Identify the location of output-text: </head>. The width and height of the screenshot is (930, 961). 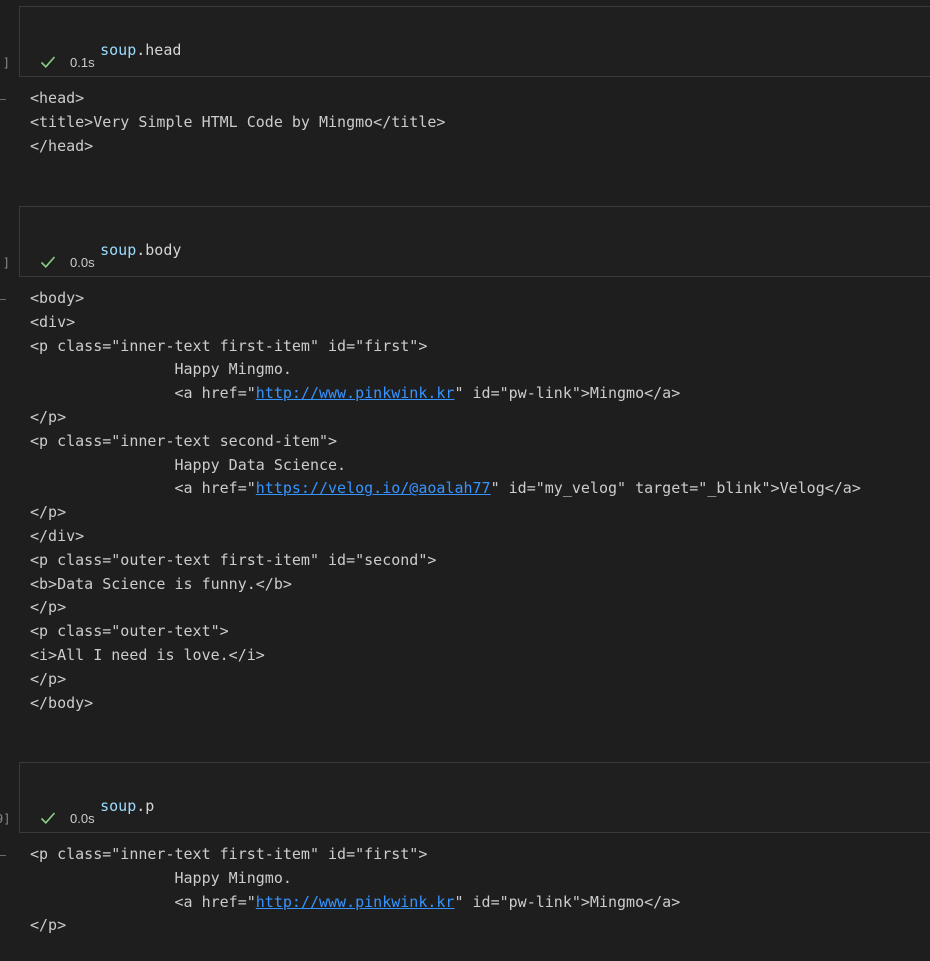
(62, 145).